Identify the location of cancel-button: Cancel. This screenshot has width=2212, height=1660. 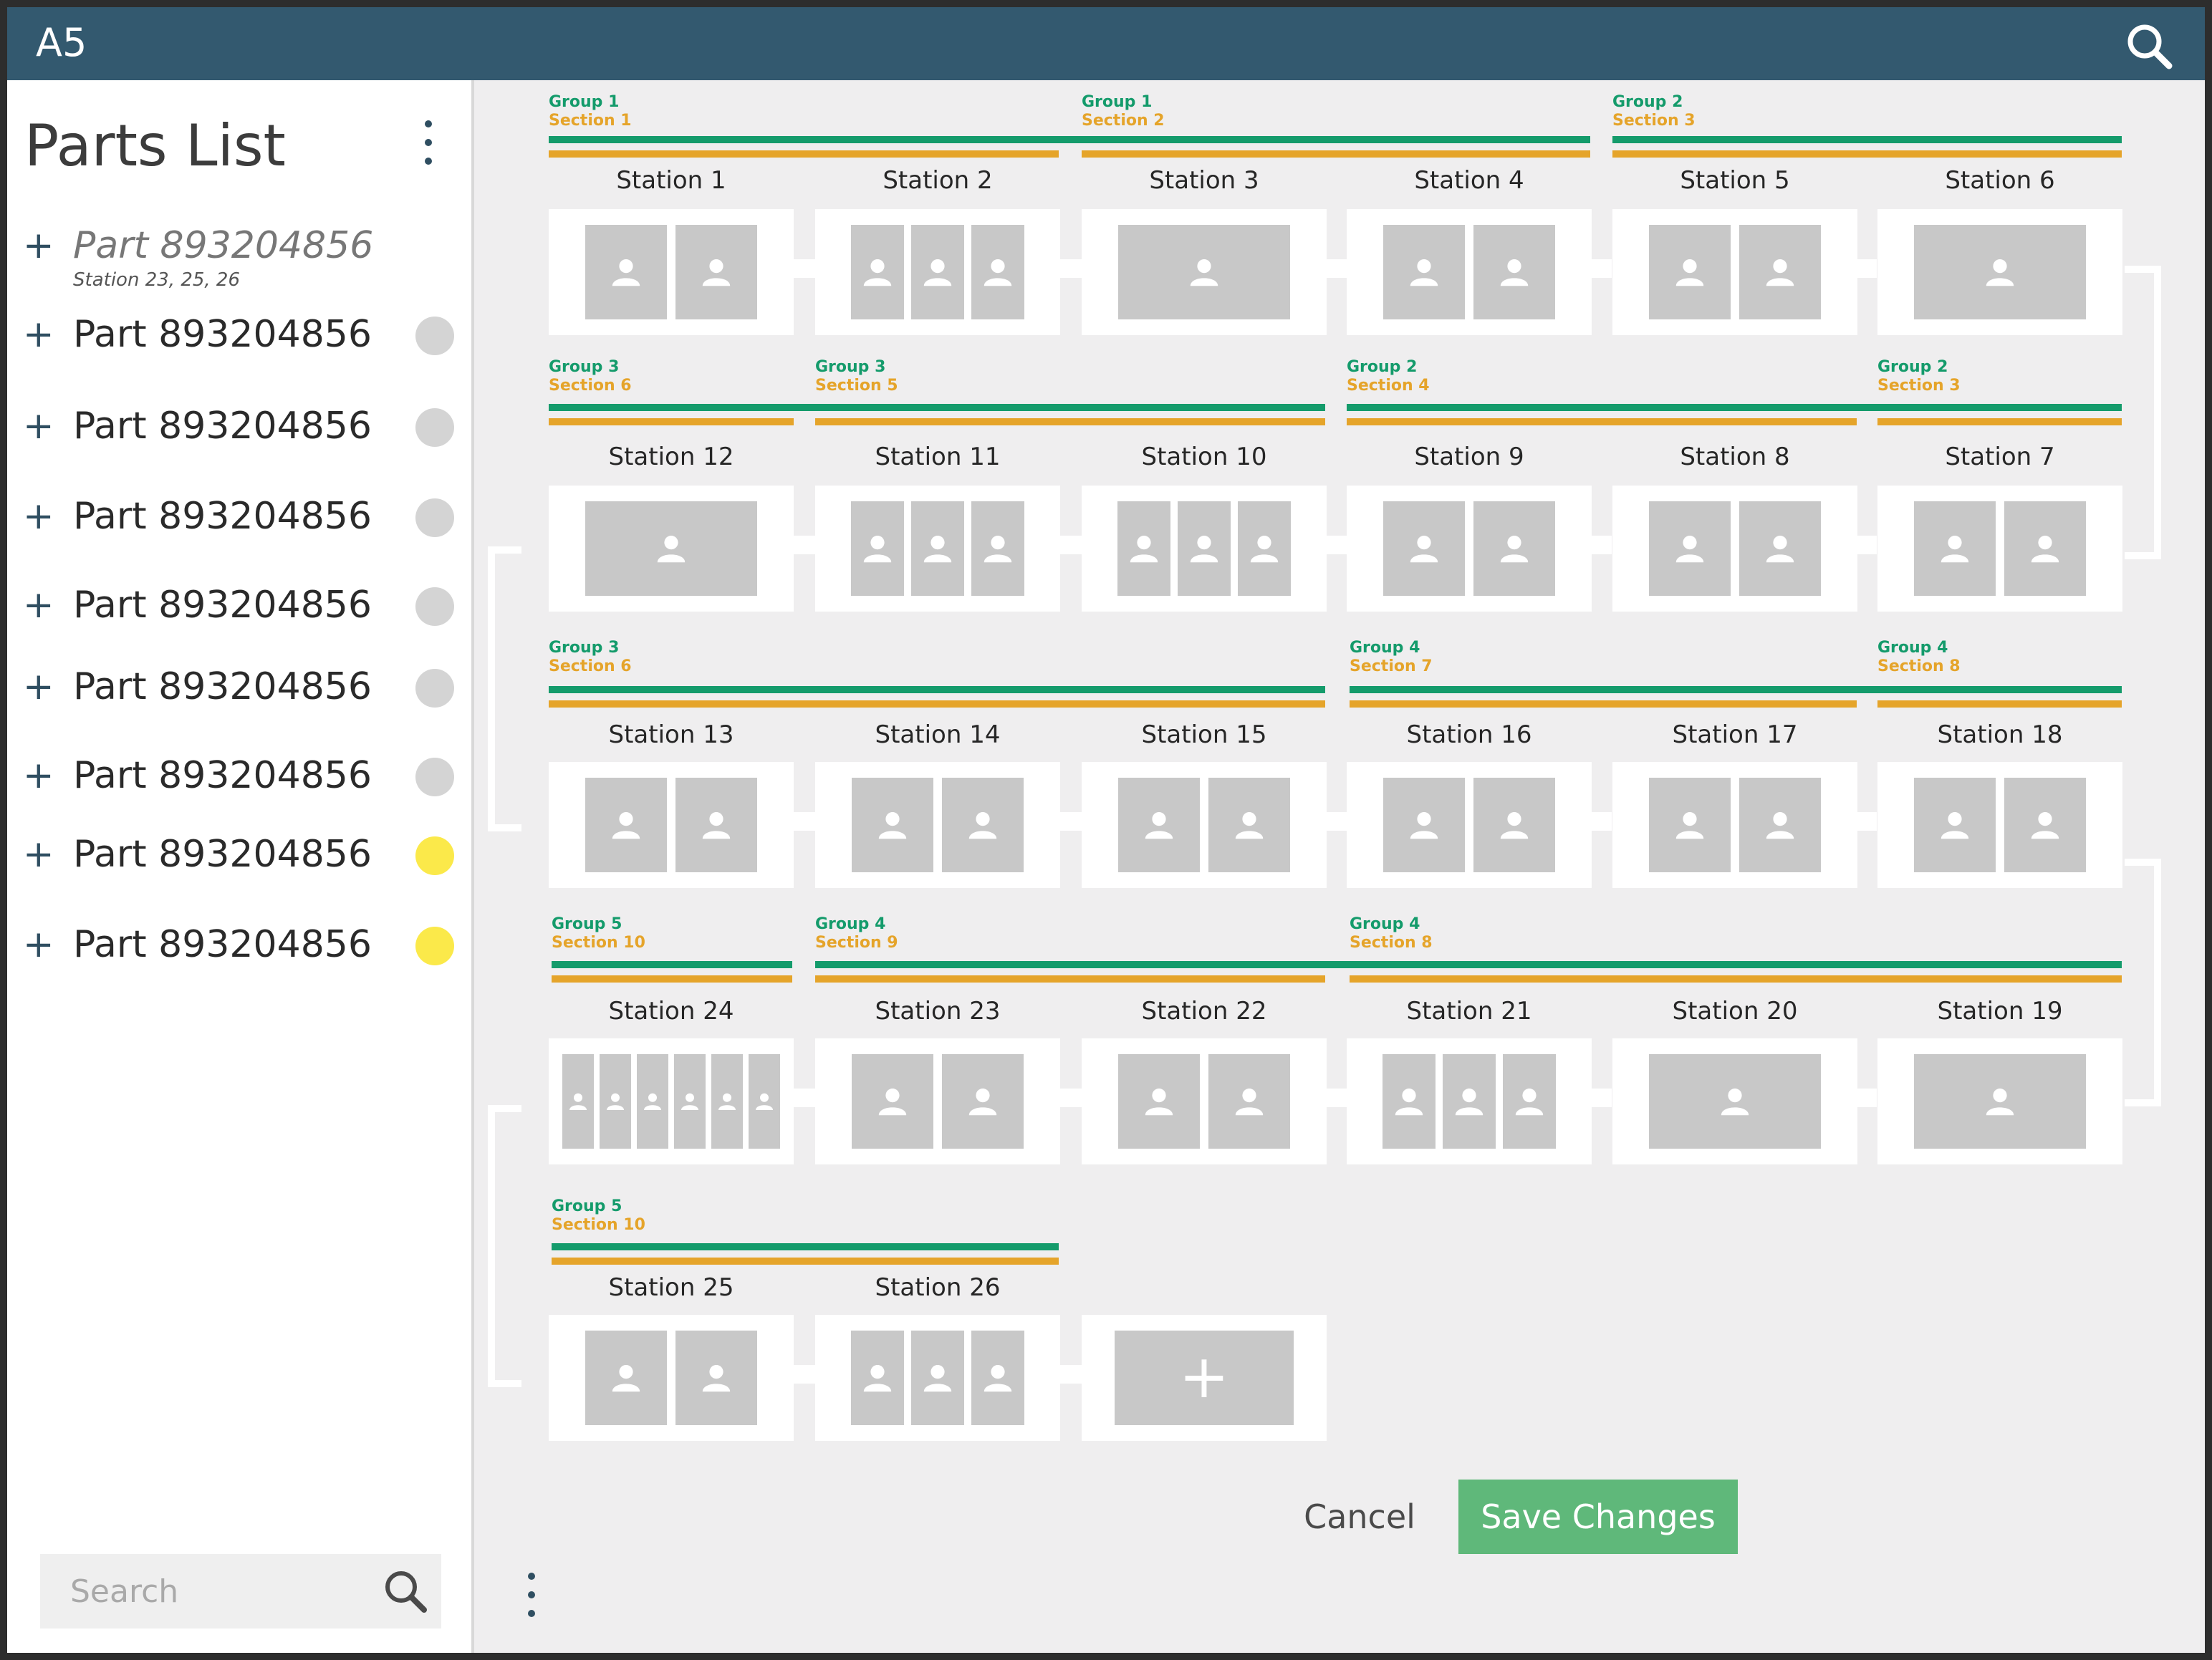
(1360, 1517).